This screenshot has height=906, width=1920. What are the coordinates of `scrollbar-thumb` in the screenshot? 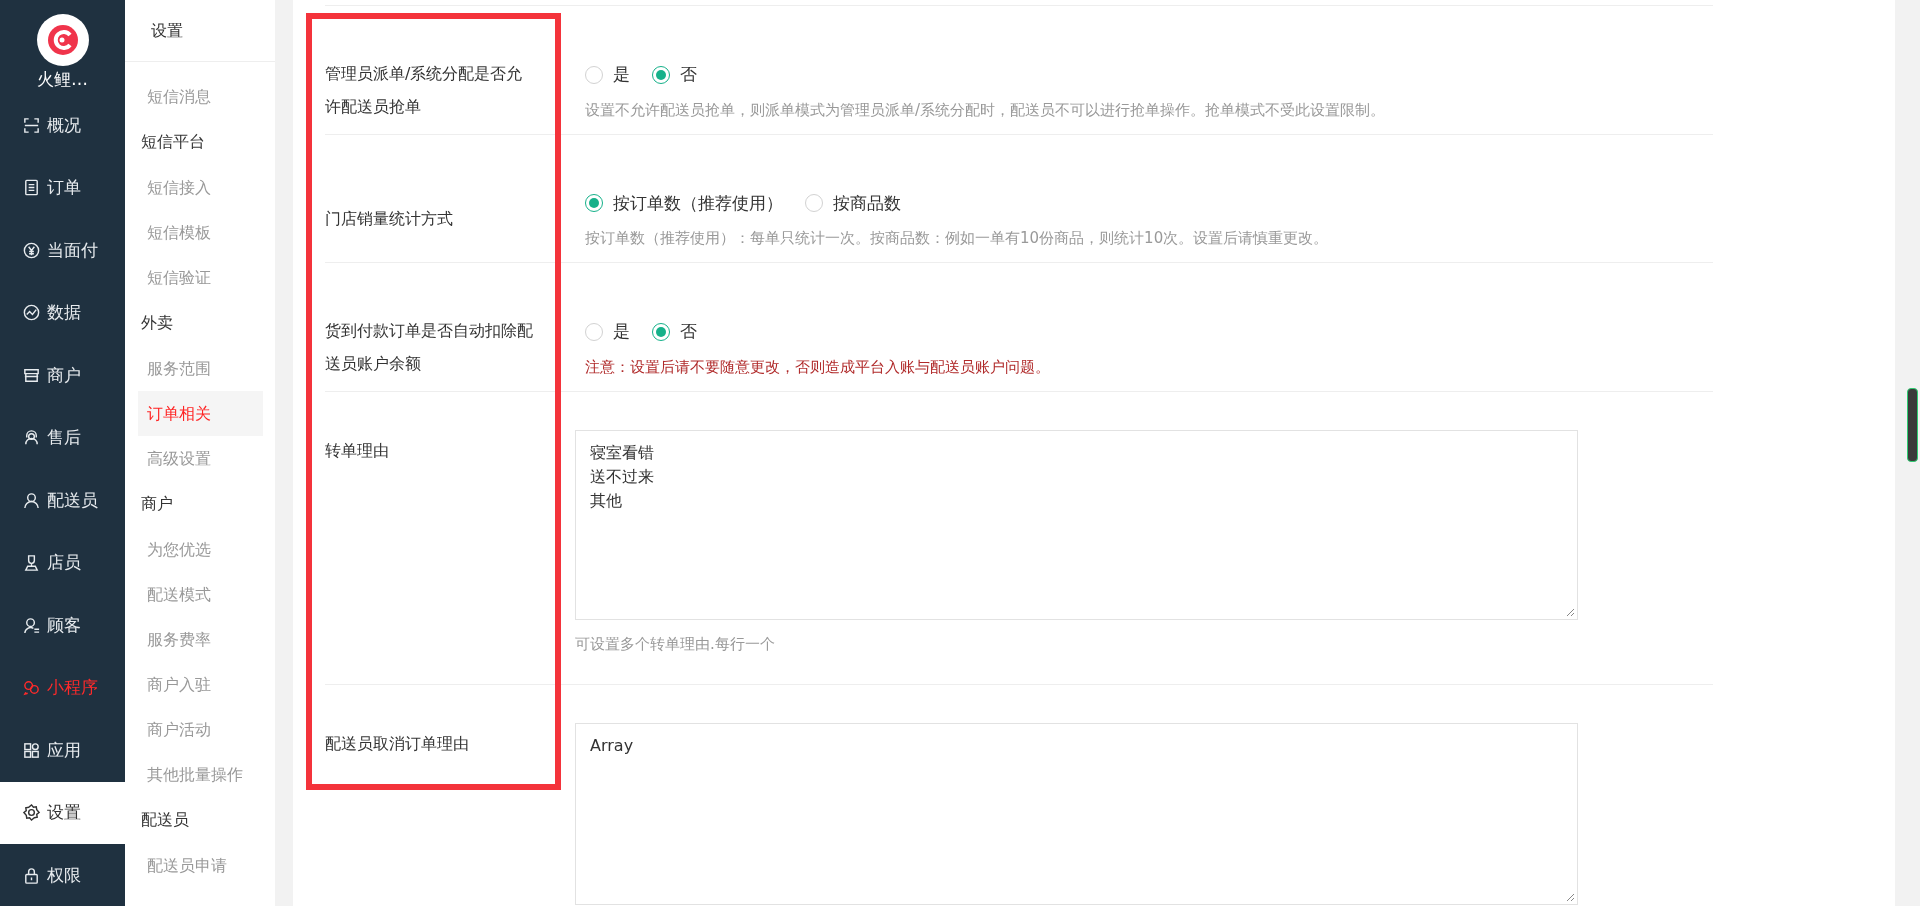 It's located at (1912, 425).